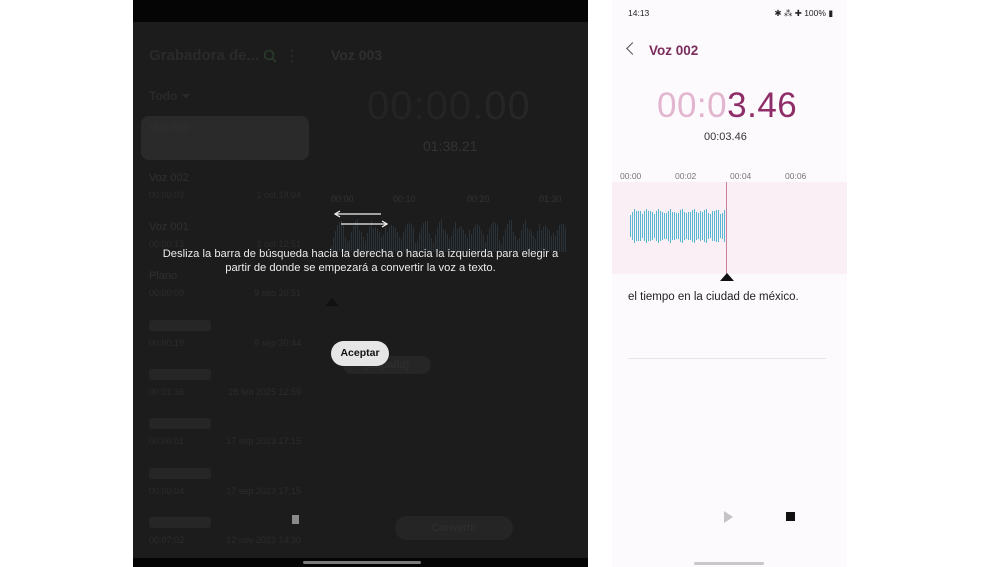  What do you see at coordinates (167, 491) in the screenshot?
I see `recording-duration: 00:00:04` at bounding box center [167, 491].